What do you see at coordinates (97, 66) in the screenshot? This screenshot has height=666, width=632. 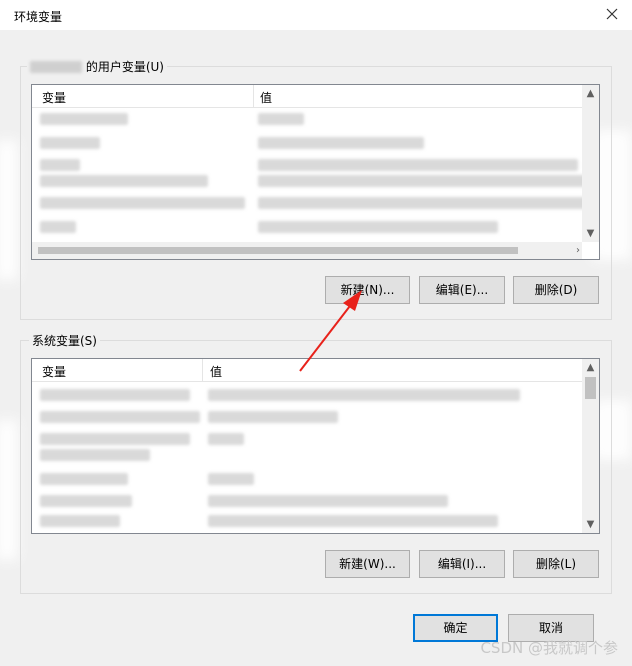 I see `user-variables-label: 的用户变量(U)` at bounding box center [97, 66].